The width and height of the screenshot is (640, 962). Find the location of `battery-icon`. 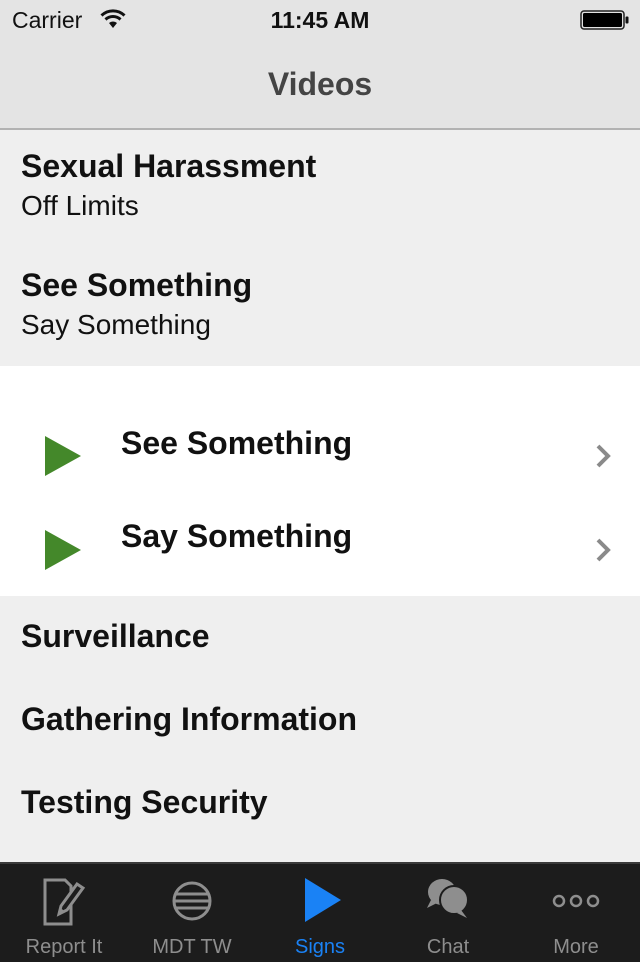

battery-icon is located at coordinates (604, 20).